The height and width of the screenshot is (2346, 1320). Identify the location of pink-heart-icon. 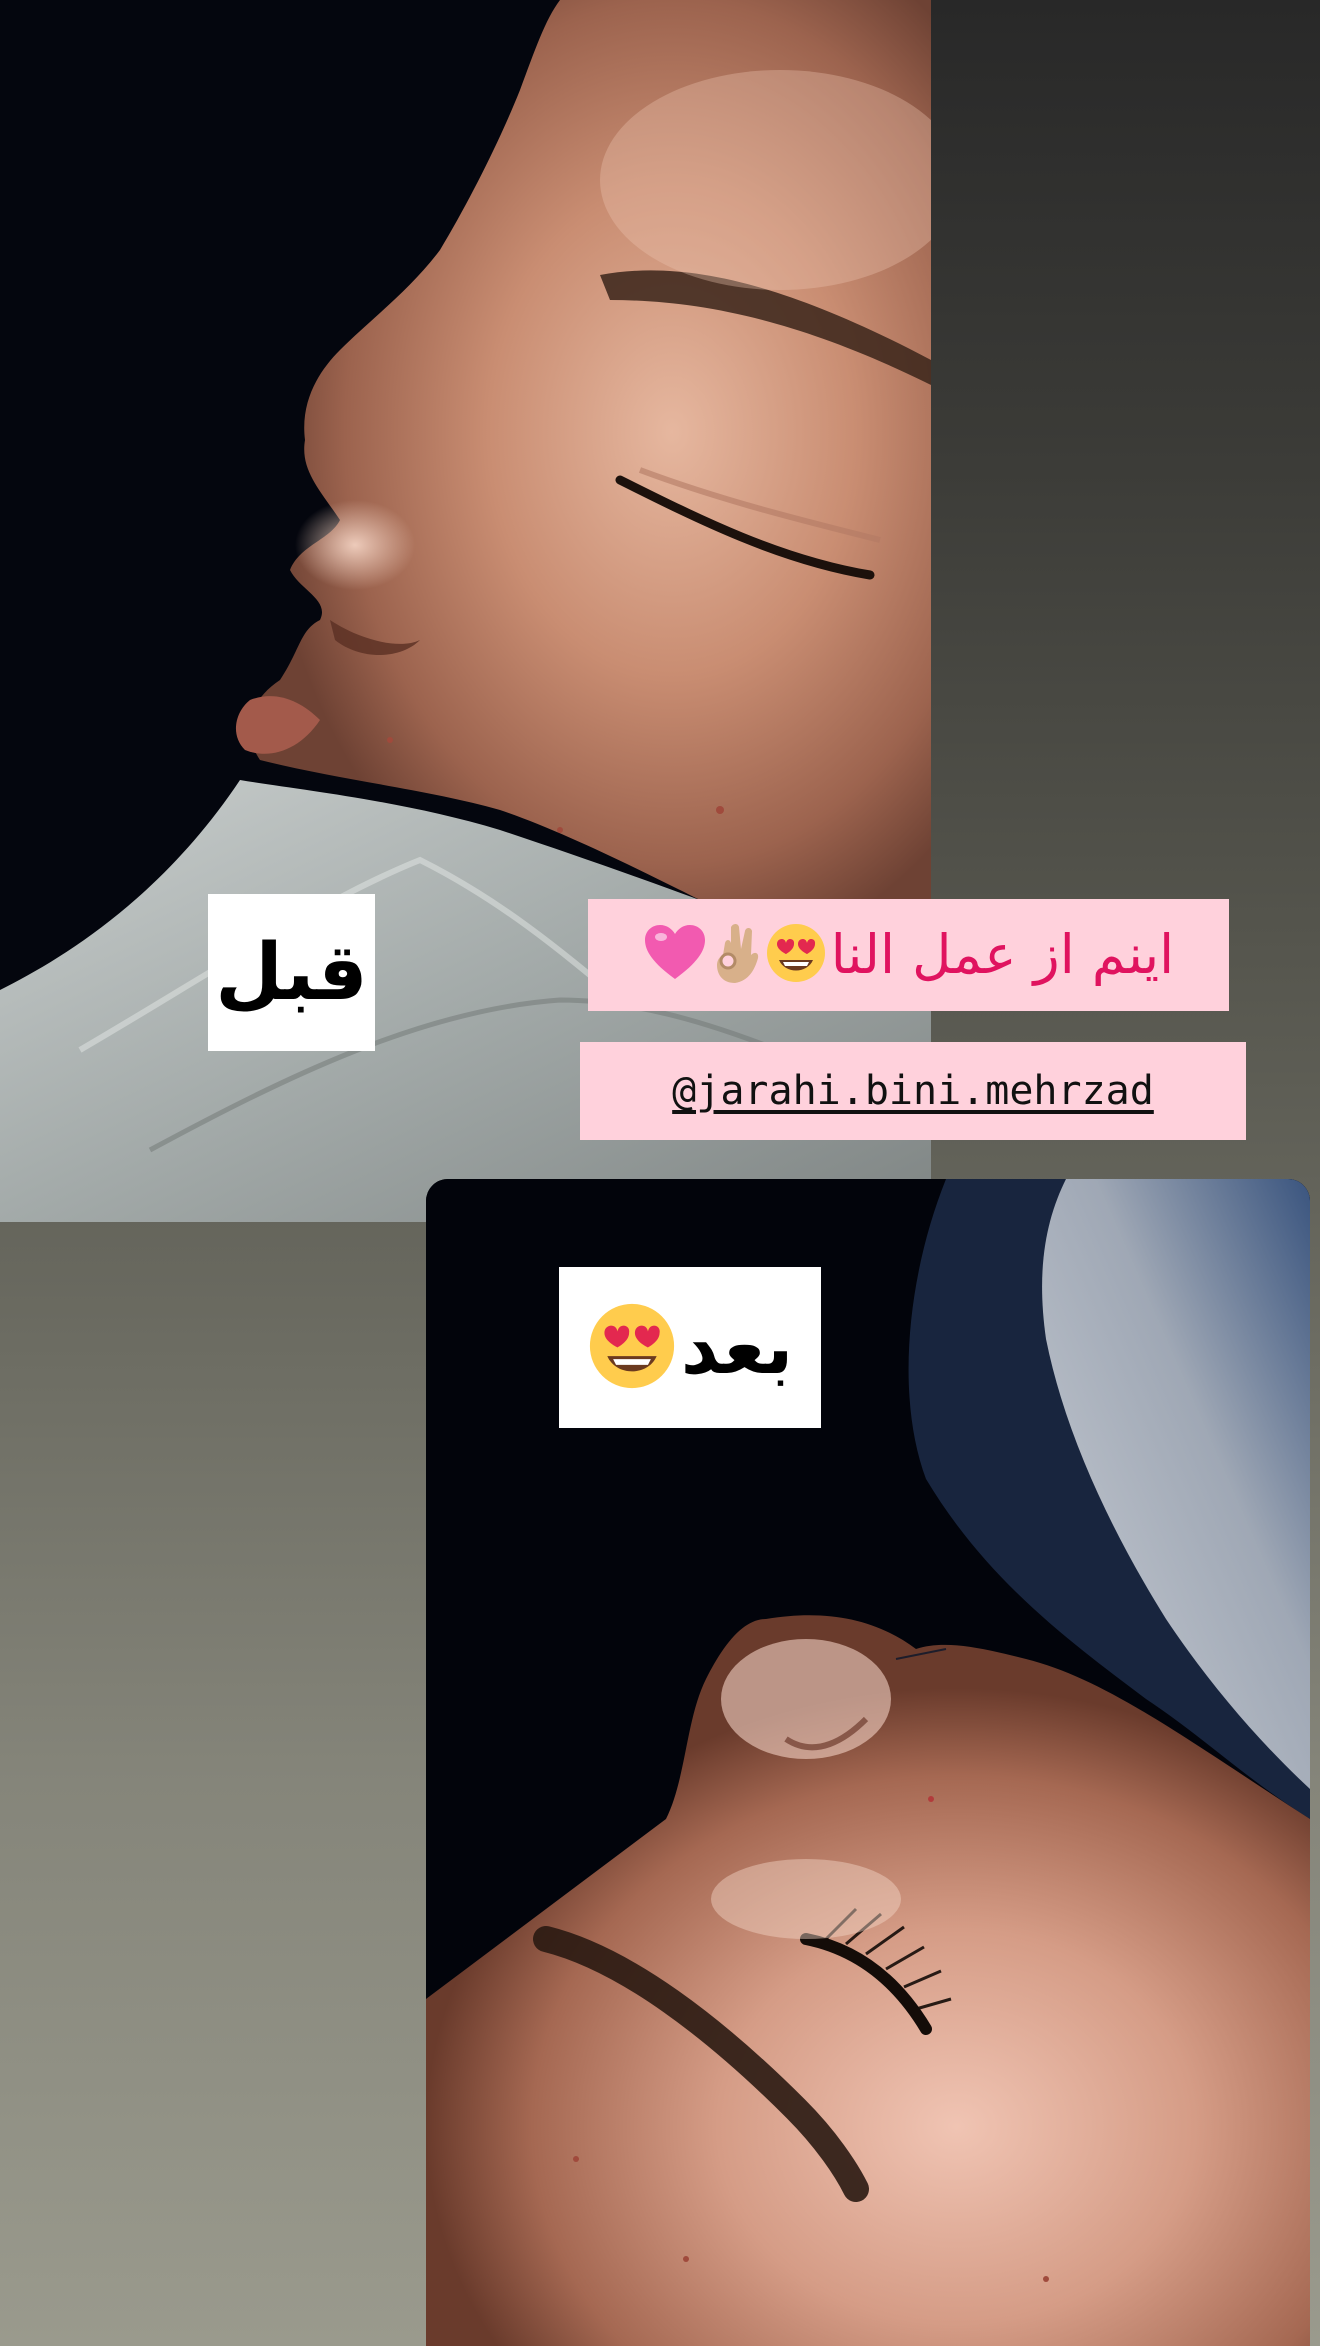
(675, 955).